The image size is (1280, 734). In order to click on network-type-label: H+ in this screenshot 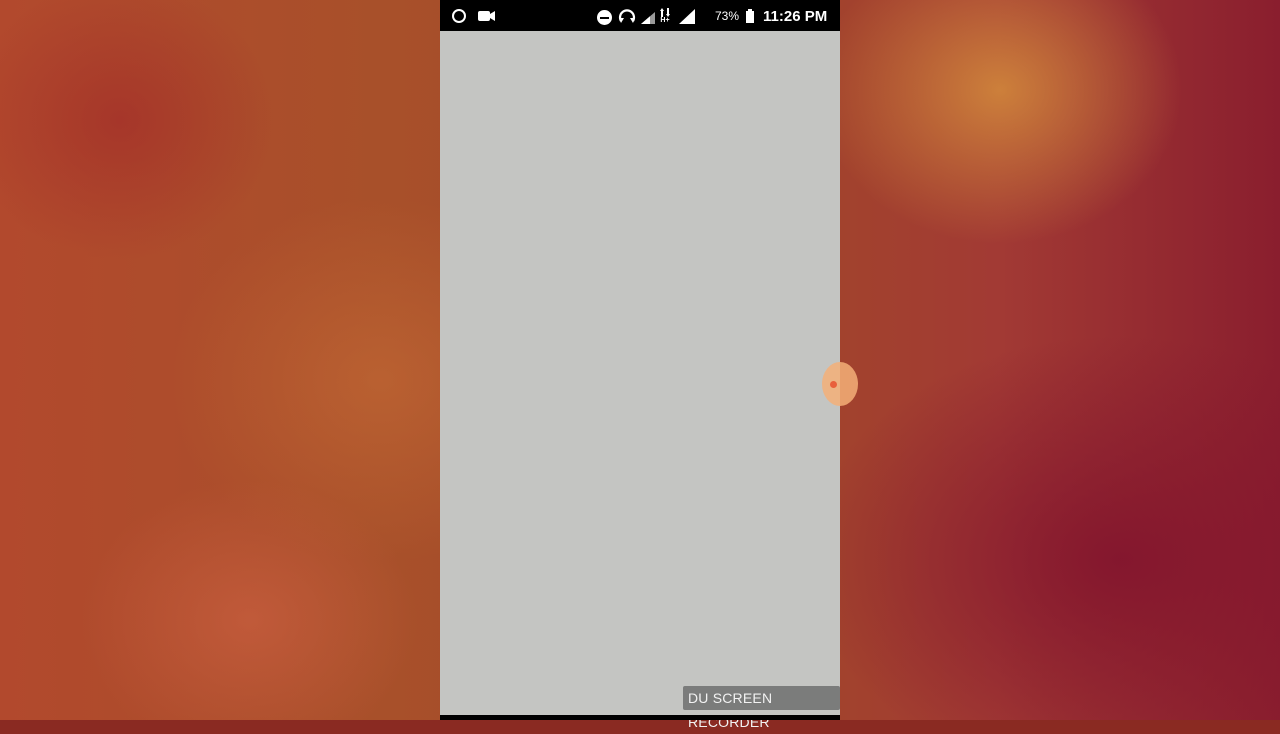, I will do `click(665, 20)`.